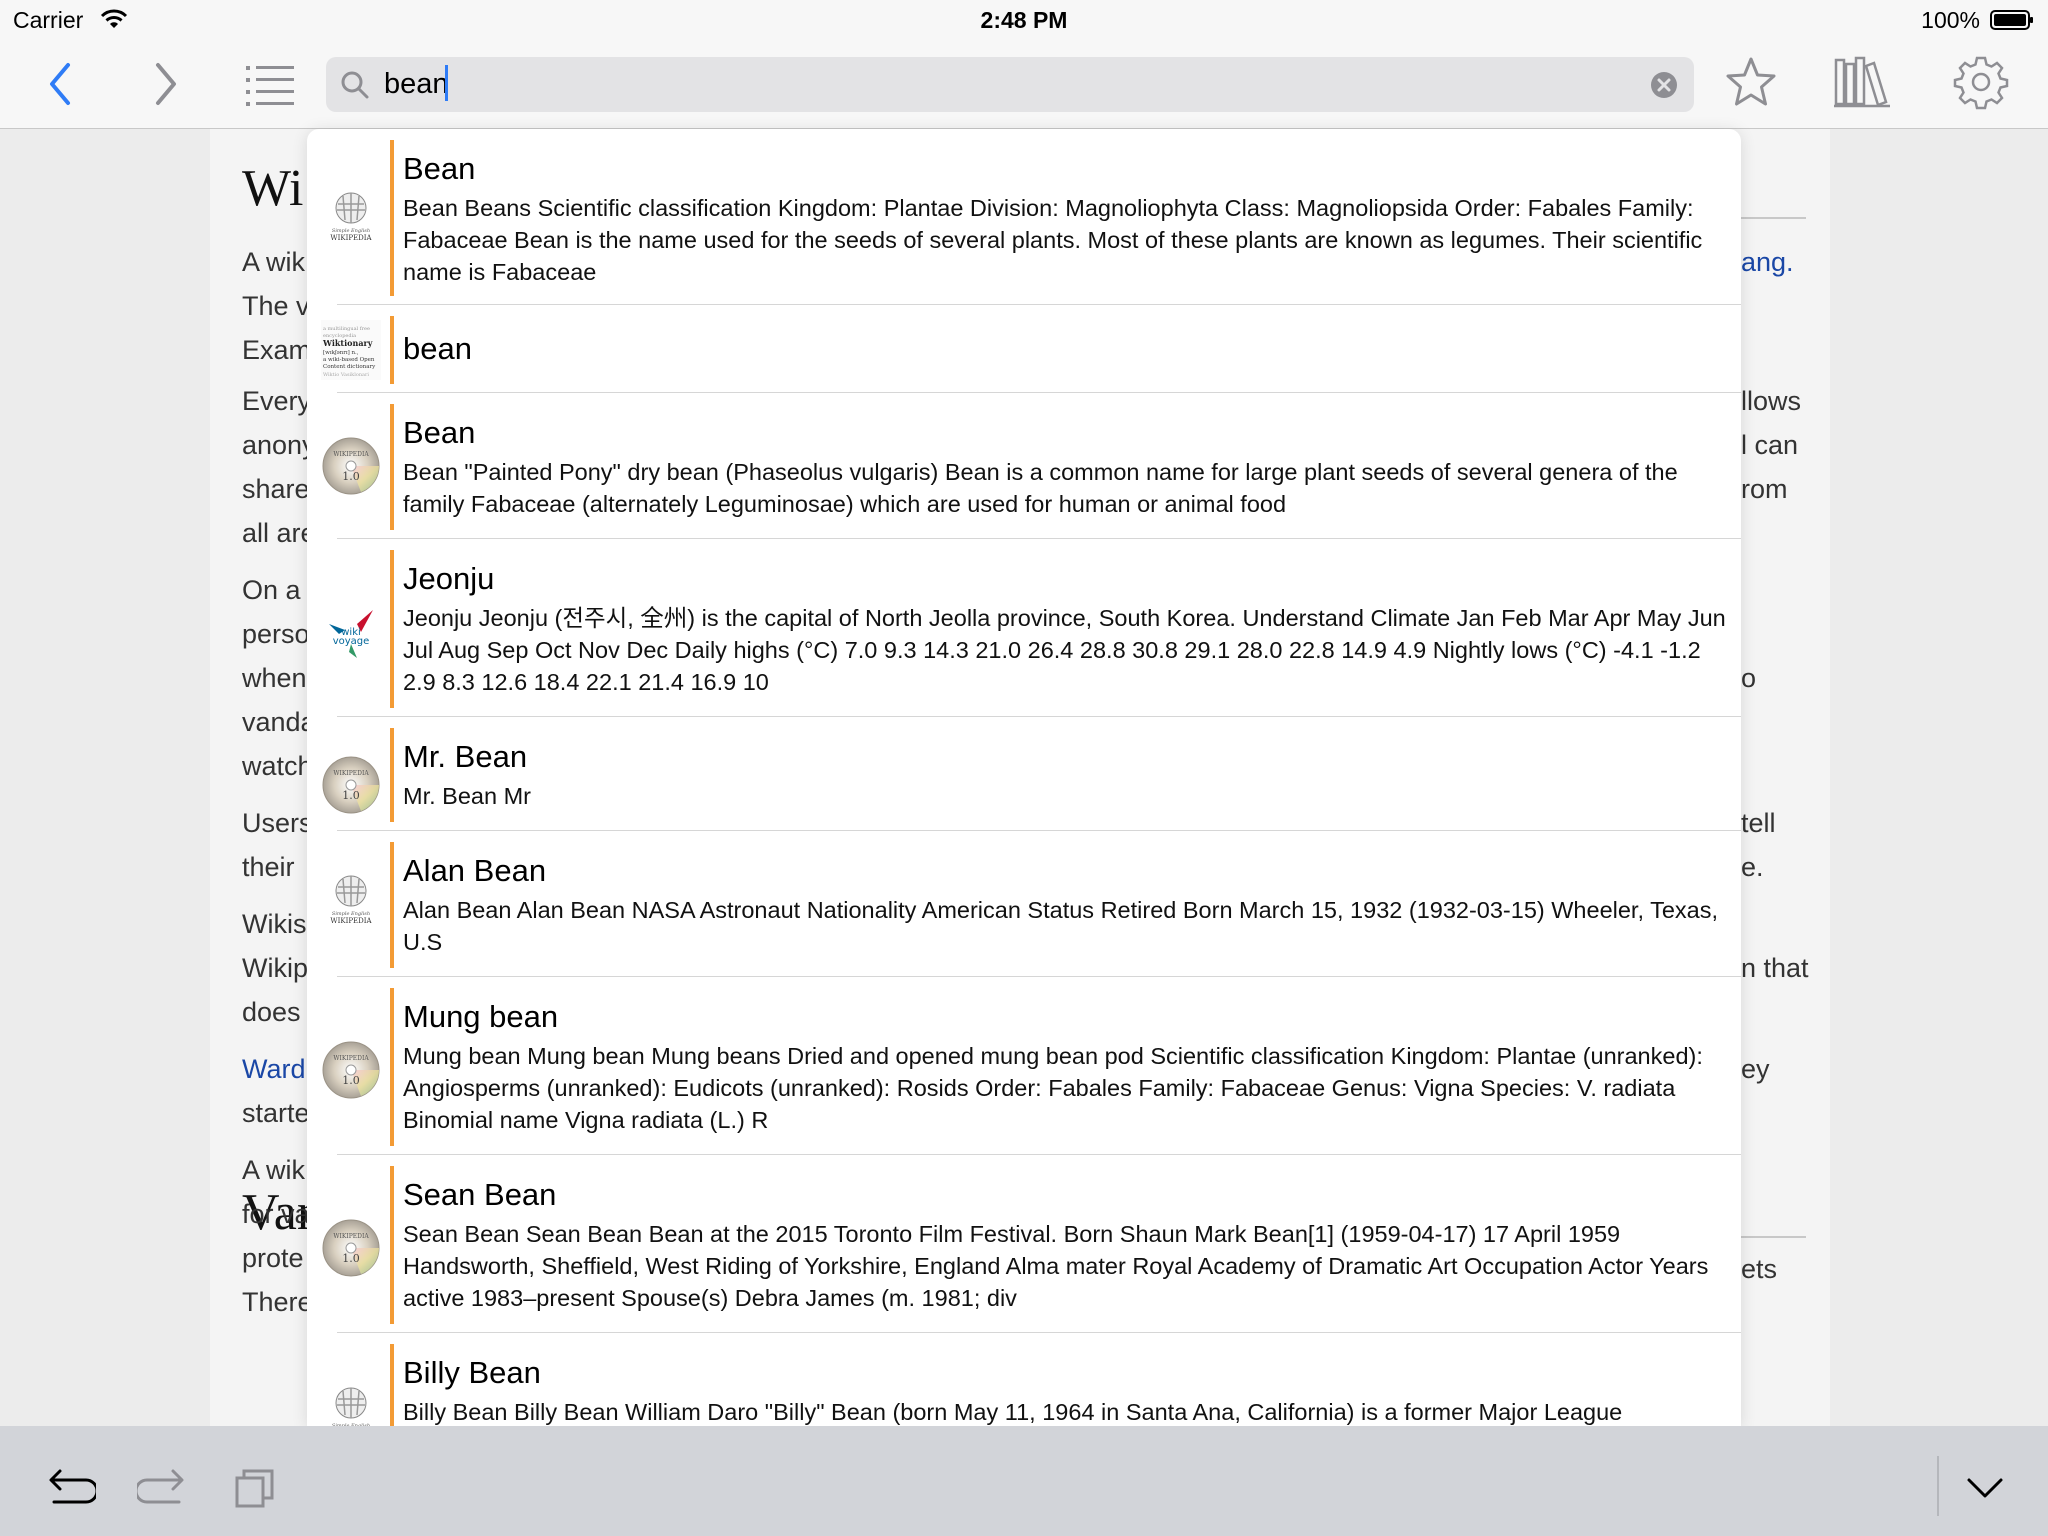 The image size is (2048, 1536). Describe the element at coordinates (162, 1488) in the screenshot. I see `redo-icon` at that location.